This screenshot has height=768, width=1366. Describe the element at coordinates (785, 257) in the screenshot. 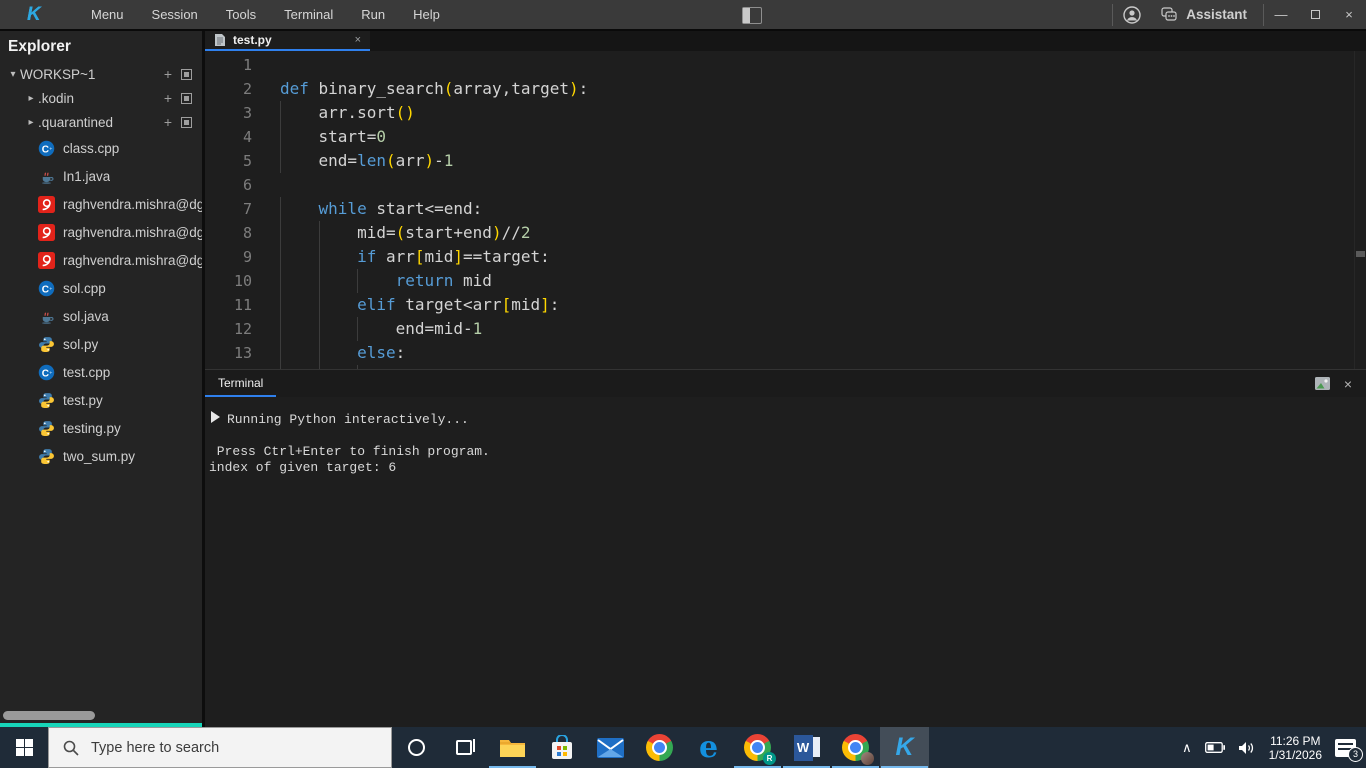

I see `code-line: 9 if arr[mid]==target:` at that location.